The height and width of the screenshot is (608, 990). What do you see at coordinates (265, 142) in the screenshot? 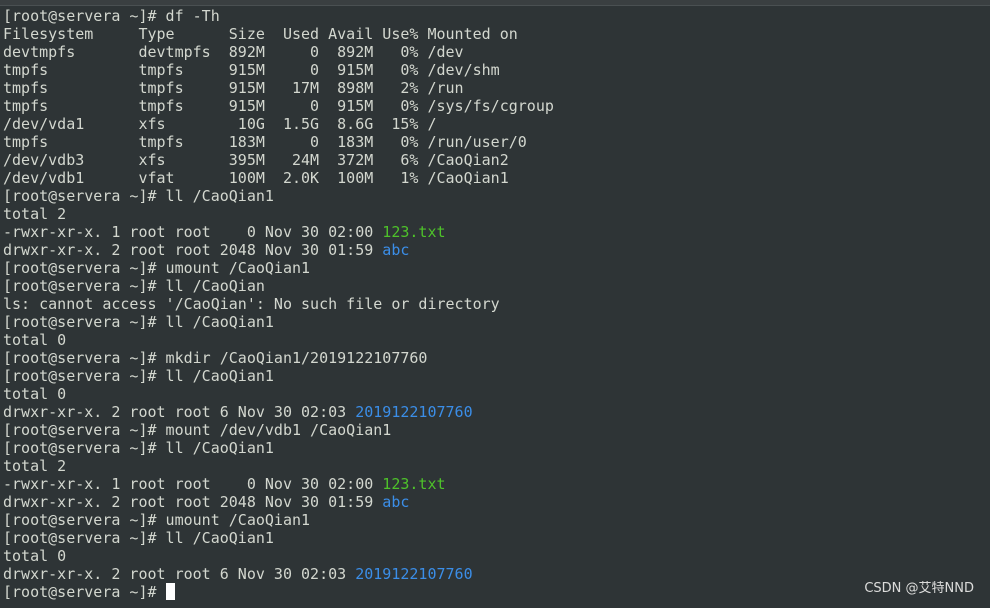
I see `terminal-line: tmpfs tmpfs 183M 0 183M 0% /run/user/0` at bounding box center [265, 142].